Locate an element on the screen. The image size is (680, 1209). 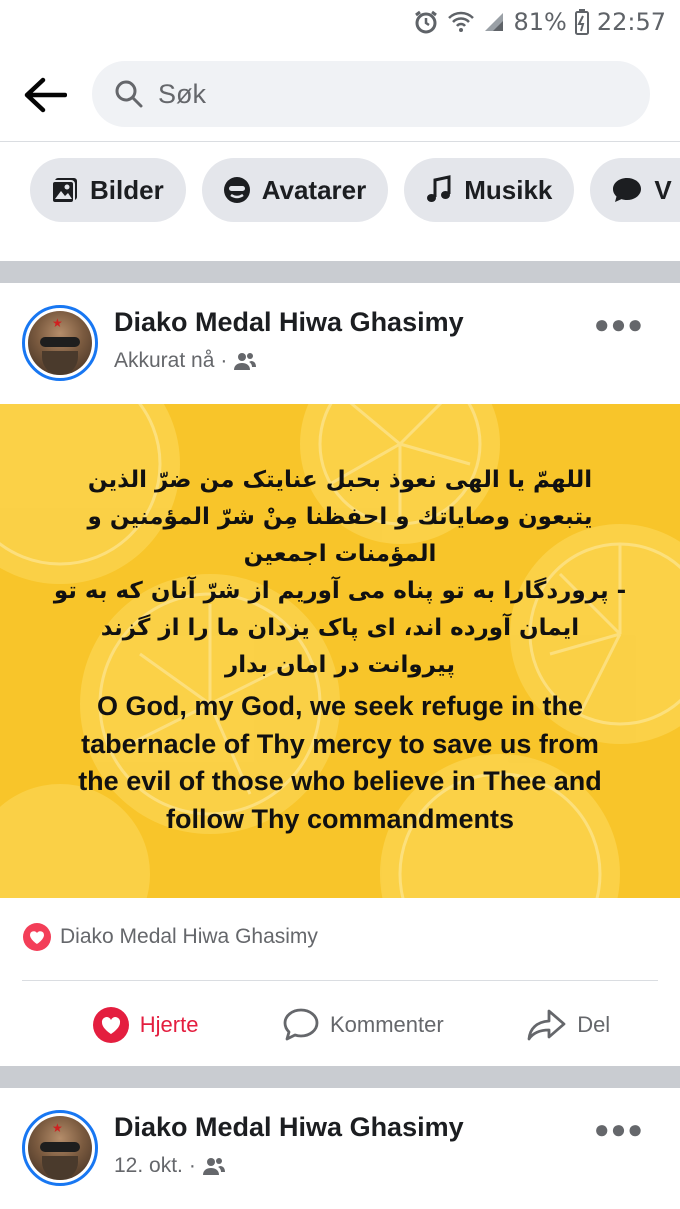
comment-button: Kommenter is located at coordinates (363, 1025).